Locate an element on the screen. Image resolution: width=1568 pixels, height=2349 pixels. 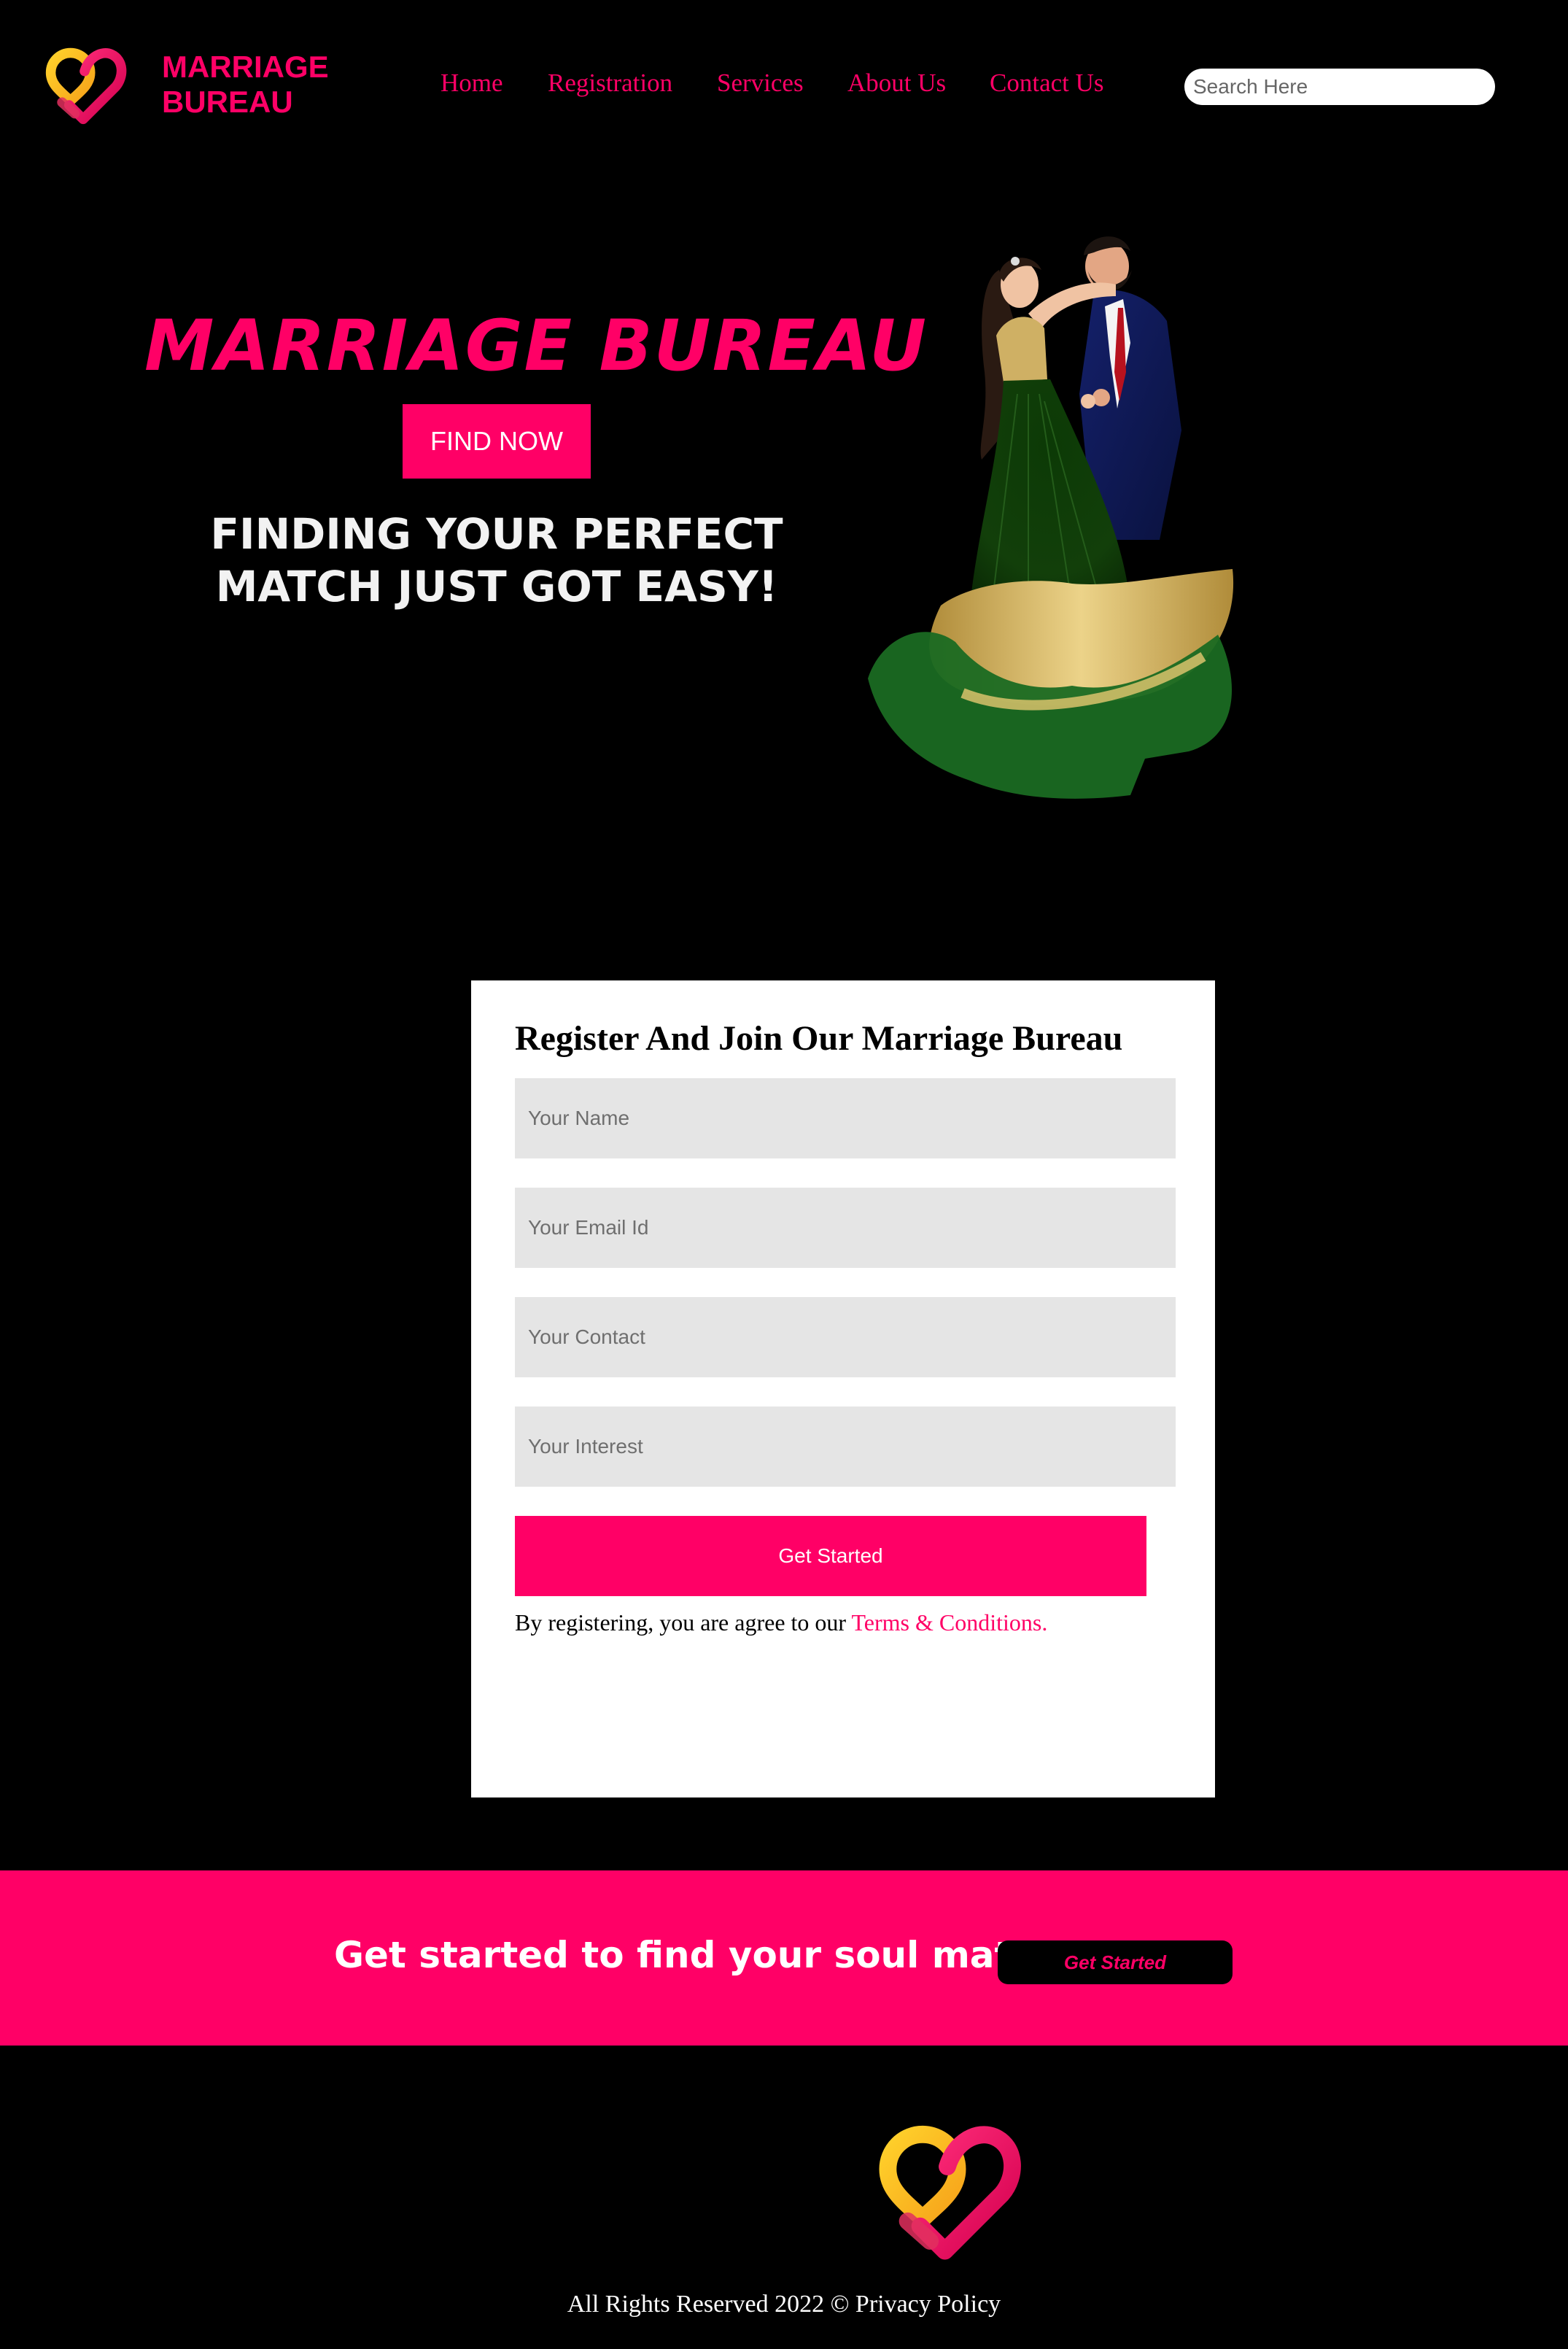
tagline-line-2: MATCH JUST GOT EASY! is located at coordinates (496, 586).